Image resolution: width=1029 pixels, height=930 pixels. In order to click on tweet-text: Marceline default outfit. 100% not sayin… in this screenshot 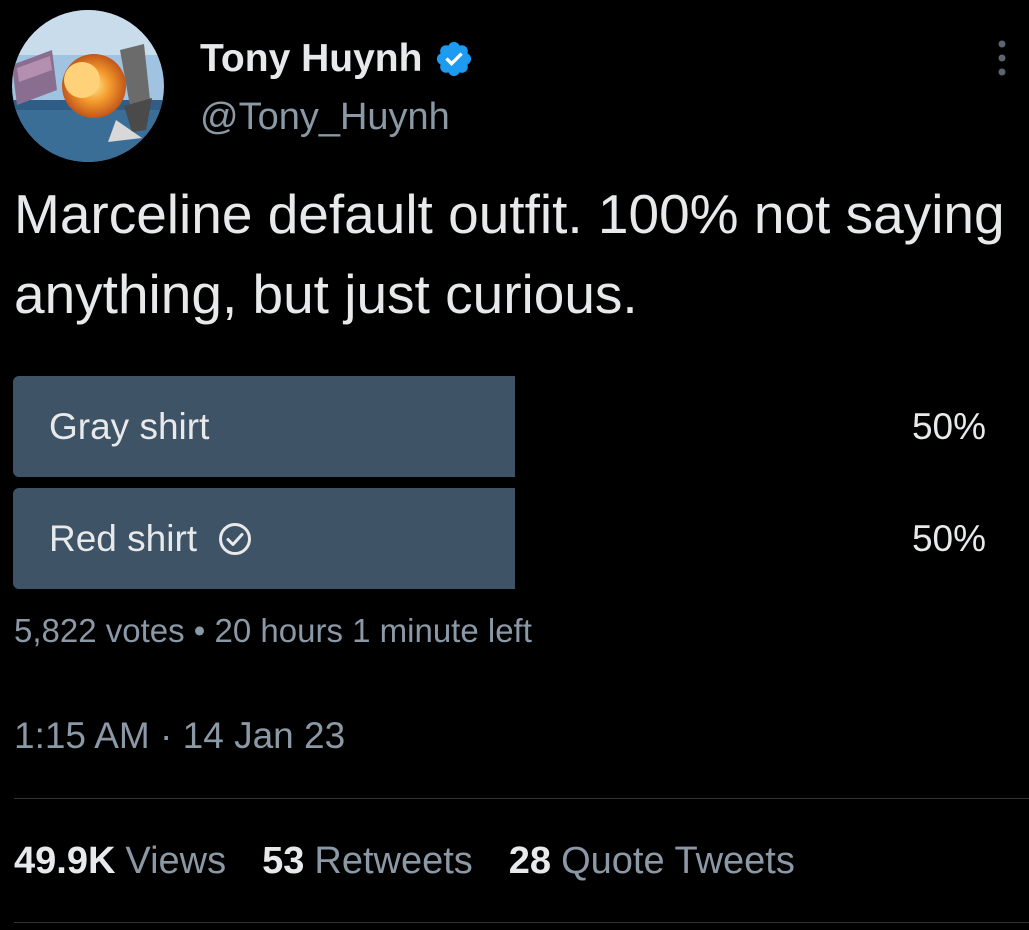, I will do `click(509, 254)`.